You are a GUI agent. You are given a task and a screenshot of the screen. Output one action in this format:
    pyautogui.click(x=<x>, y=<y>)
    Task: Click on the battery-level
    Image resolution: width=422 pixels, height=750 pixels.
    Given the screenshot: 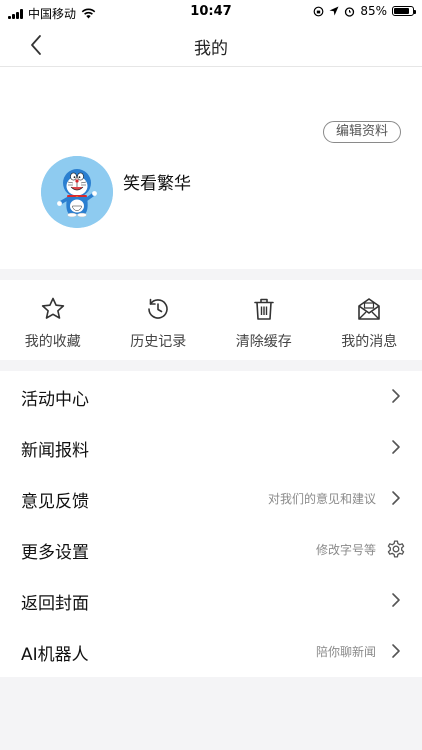 What is the action you would take?
    pyautogui.click(x=402, y=11)
    